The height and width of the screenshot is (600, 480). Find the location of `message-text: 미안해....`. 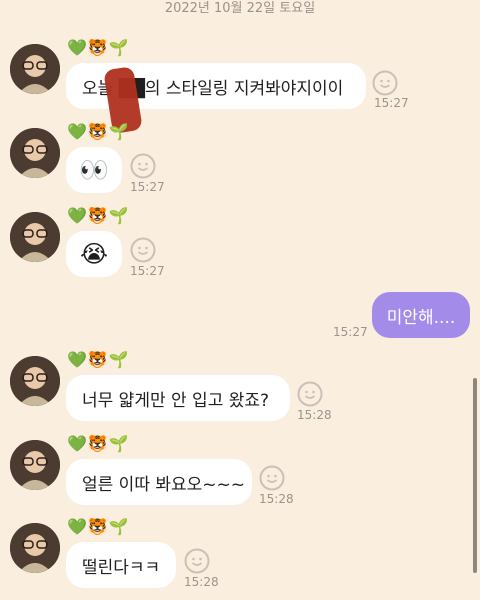

message-text: 미안해.... is located at coordinates (421, 317).